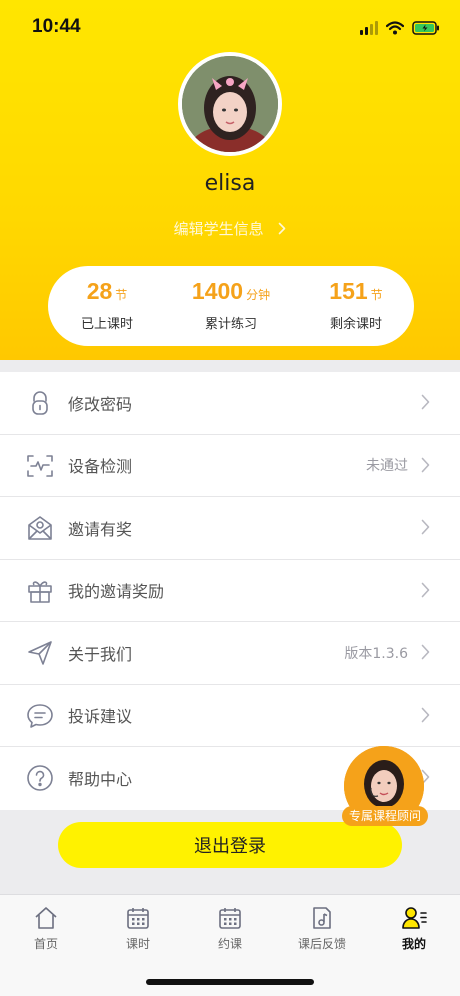 This screenshot has width=460, height=996. What do you see at coordinates (217, 291) in the screenshot?
I see `stat-value: 1400` at bounding box center [217, 291].